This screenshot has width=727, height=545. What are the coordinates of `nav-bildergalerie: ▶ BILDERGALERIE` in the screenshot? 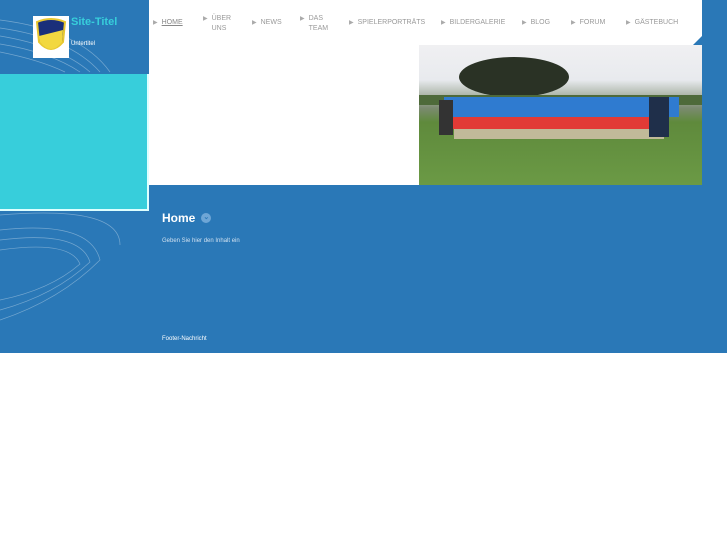 It's located at (473, 23).